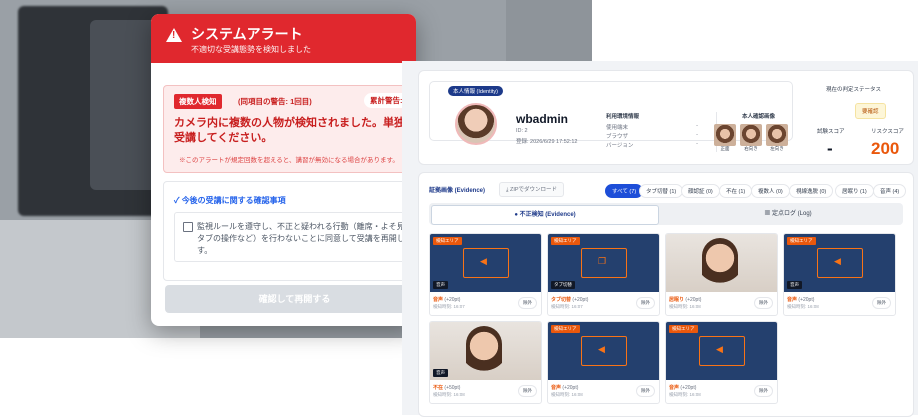 The image size is (918, 417). What do you see at coordinates (677, 300) in the screenshot?
I see `name-text: 居眠り` at bounding box center [677, 300].